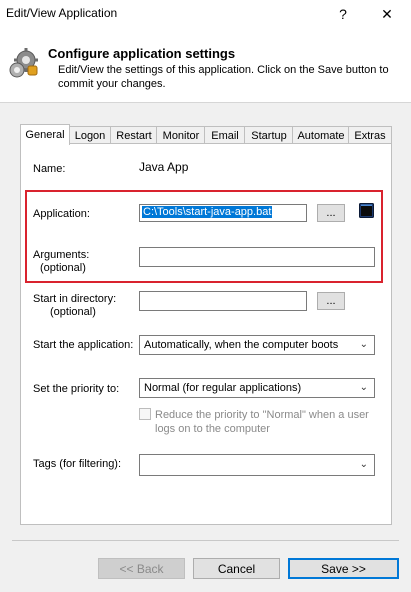  Describe the element at coordinates (61, 214) in the screenshot. I see `application-label: Application:` at that location.